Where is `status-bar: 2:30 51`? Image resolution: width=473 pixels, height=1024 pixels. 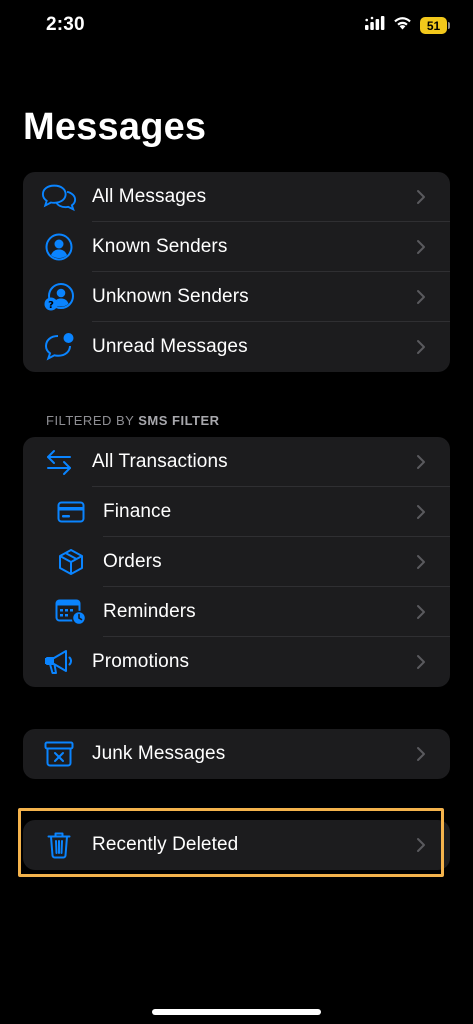
status-bar: 2:30 51 is located at coordinates (236, 27).